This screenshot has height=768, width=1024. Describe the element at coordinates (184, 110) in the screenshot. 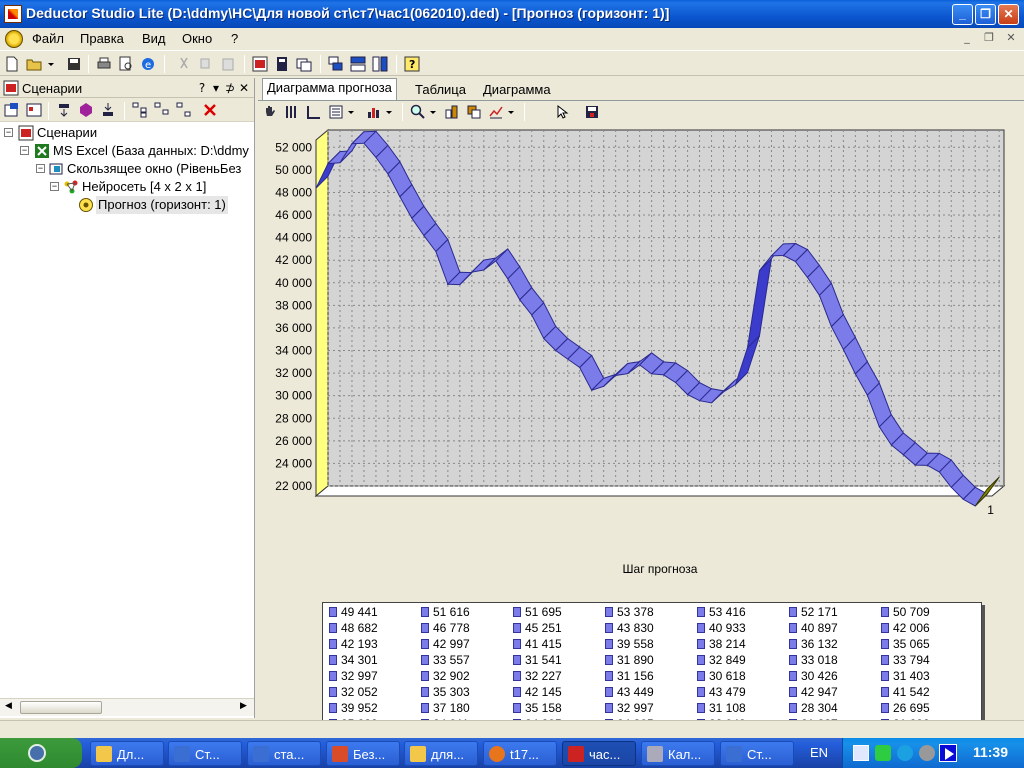

I see `tree-move-icon` at that location.